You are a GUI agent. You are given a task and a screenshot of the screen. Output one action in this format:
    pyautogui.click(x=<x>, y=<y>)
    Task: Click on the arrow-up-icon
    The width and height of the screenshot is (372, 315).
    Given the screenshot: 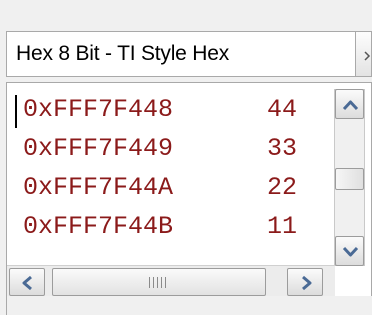 What is the action you would take?
    pyautogui.click(x=350, y=105)
    